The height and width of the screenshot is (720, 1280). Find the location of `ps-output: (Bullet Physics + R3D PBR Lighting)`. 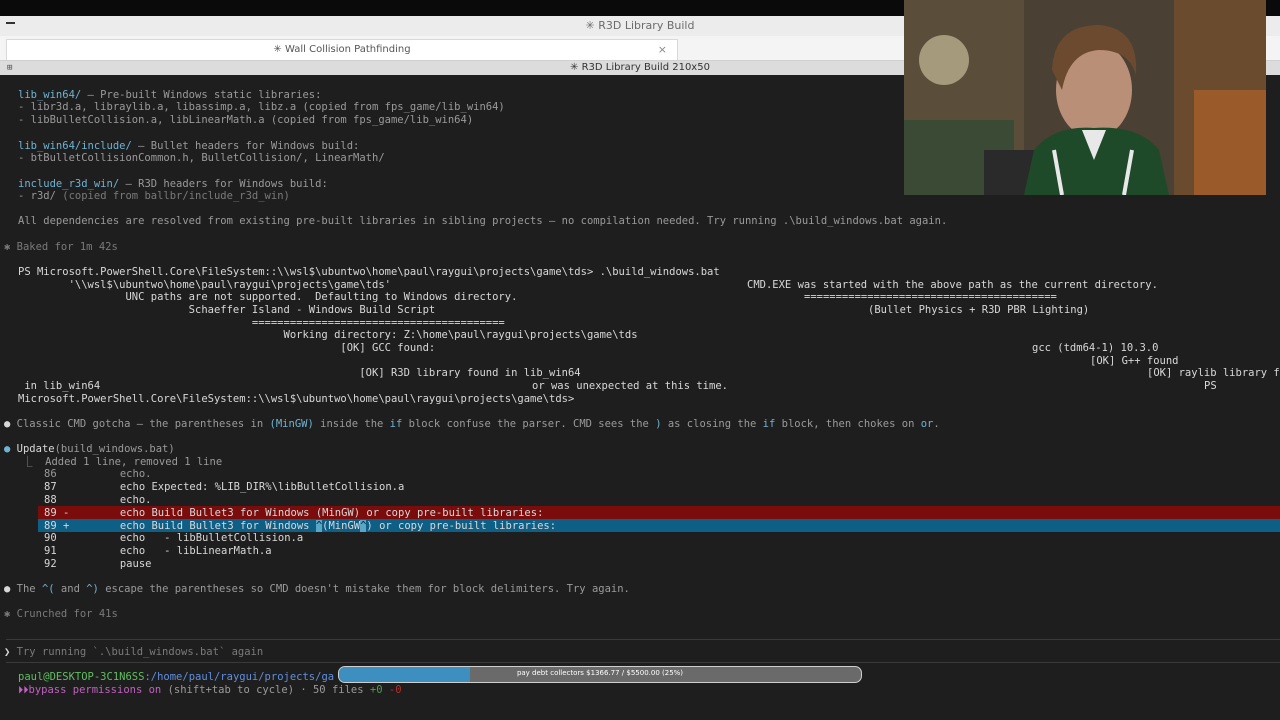

ps-output: (Bullet Physics + R3D PBR Lighting) is located at coordinates (979, 310).